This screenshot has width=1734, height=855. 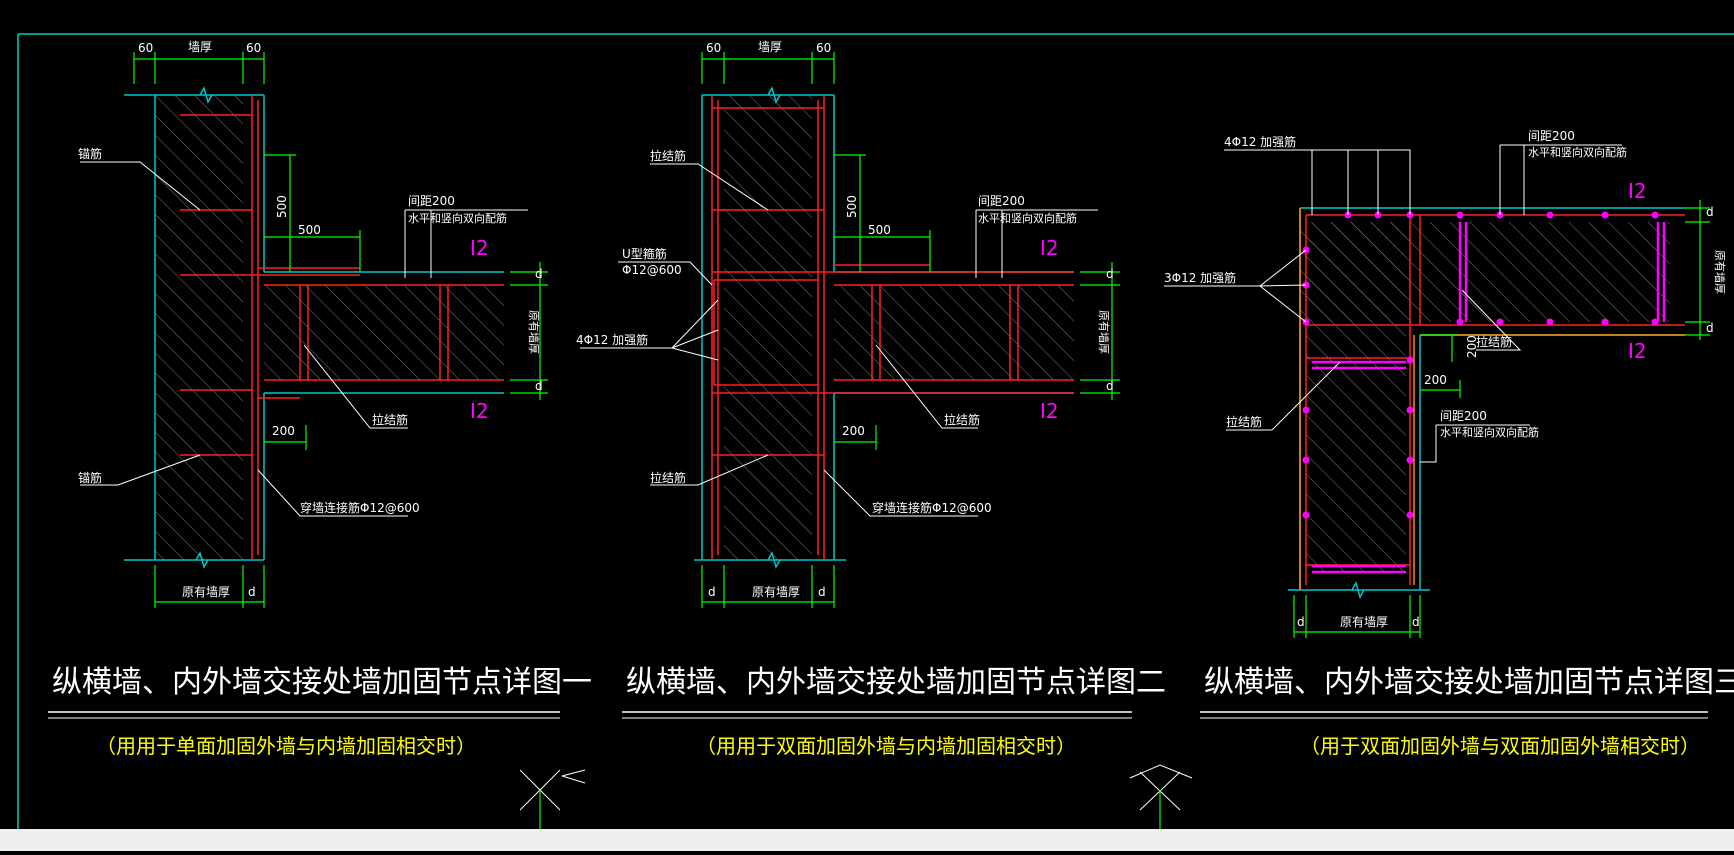 I want to click on detail3-label-add-left: 3Φ12 加强筋, so click(x=1200, y=277).